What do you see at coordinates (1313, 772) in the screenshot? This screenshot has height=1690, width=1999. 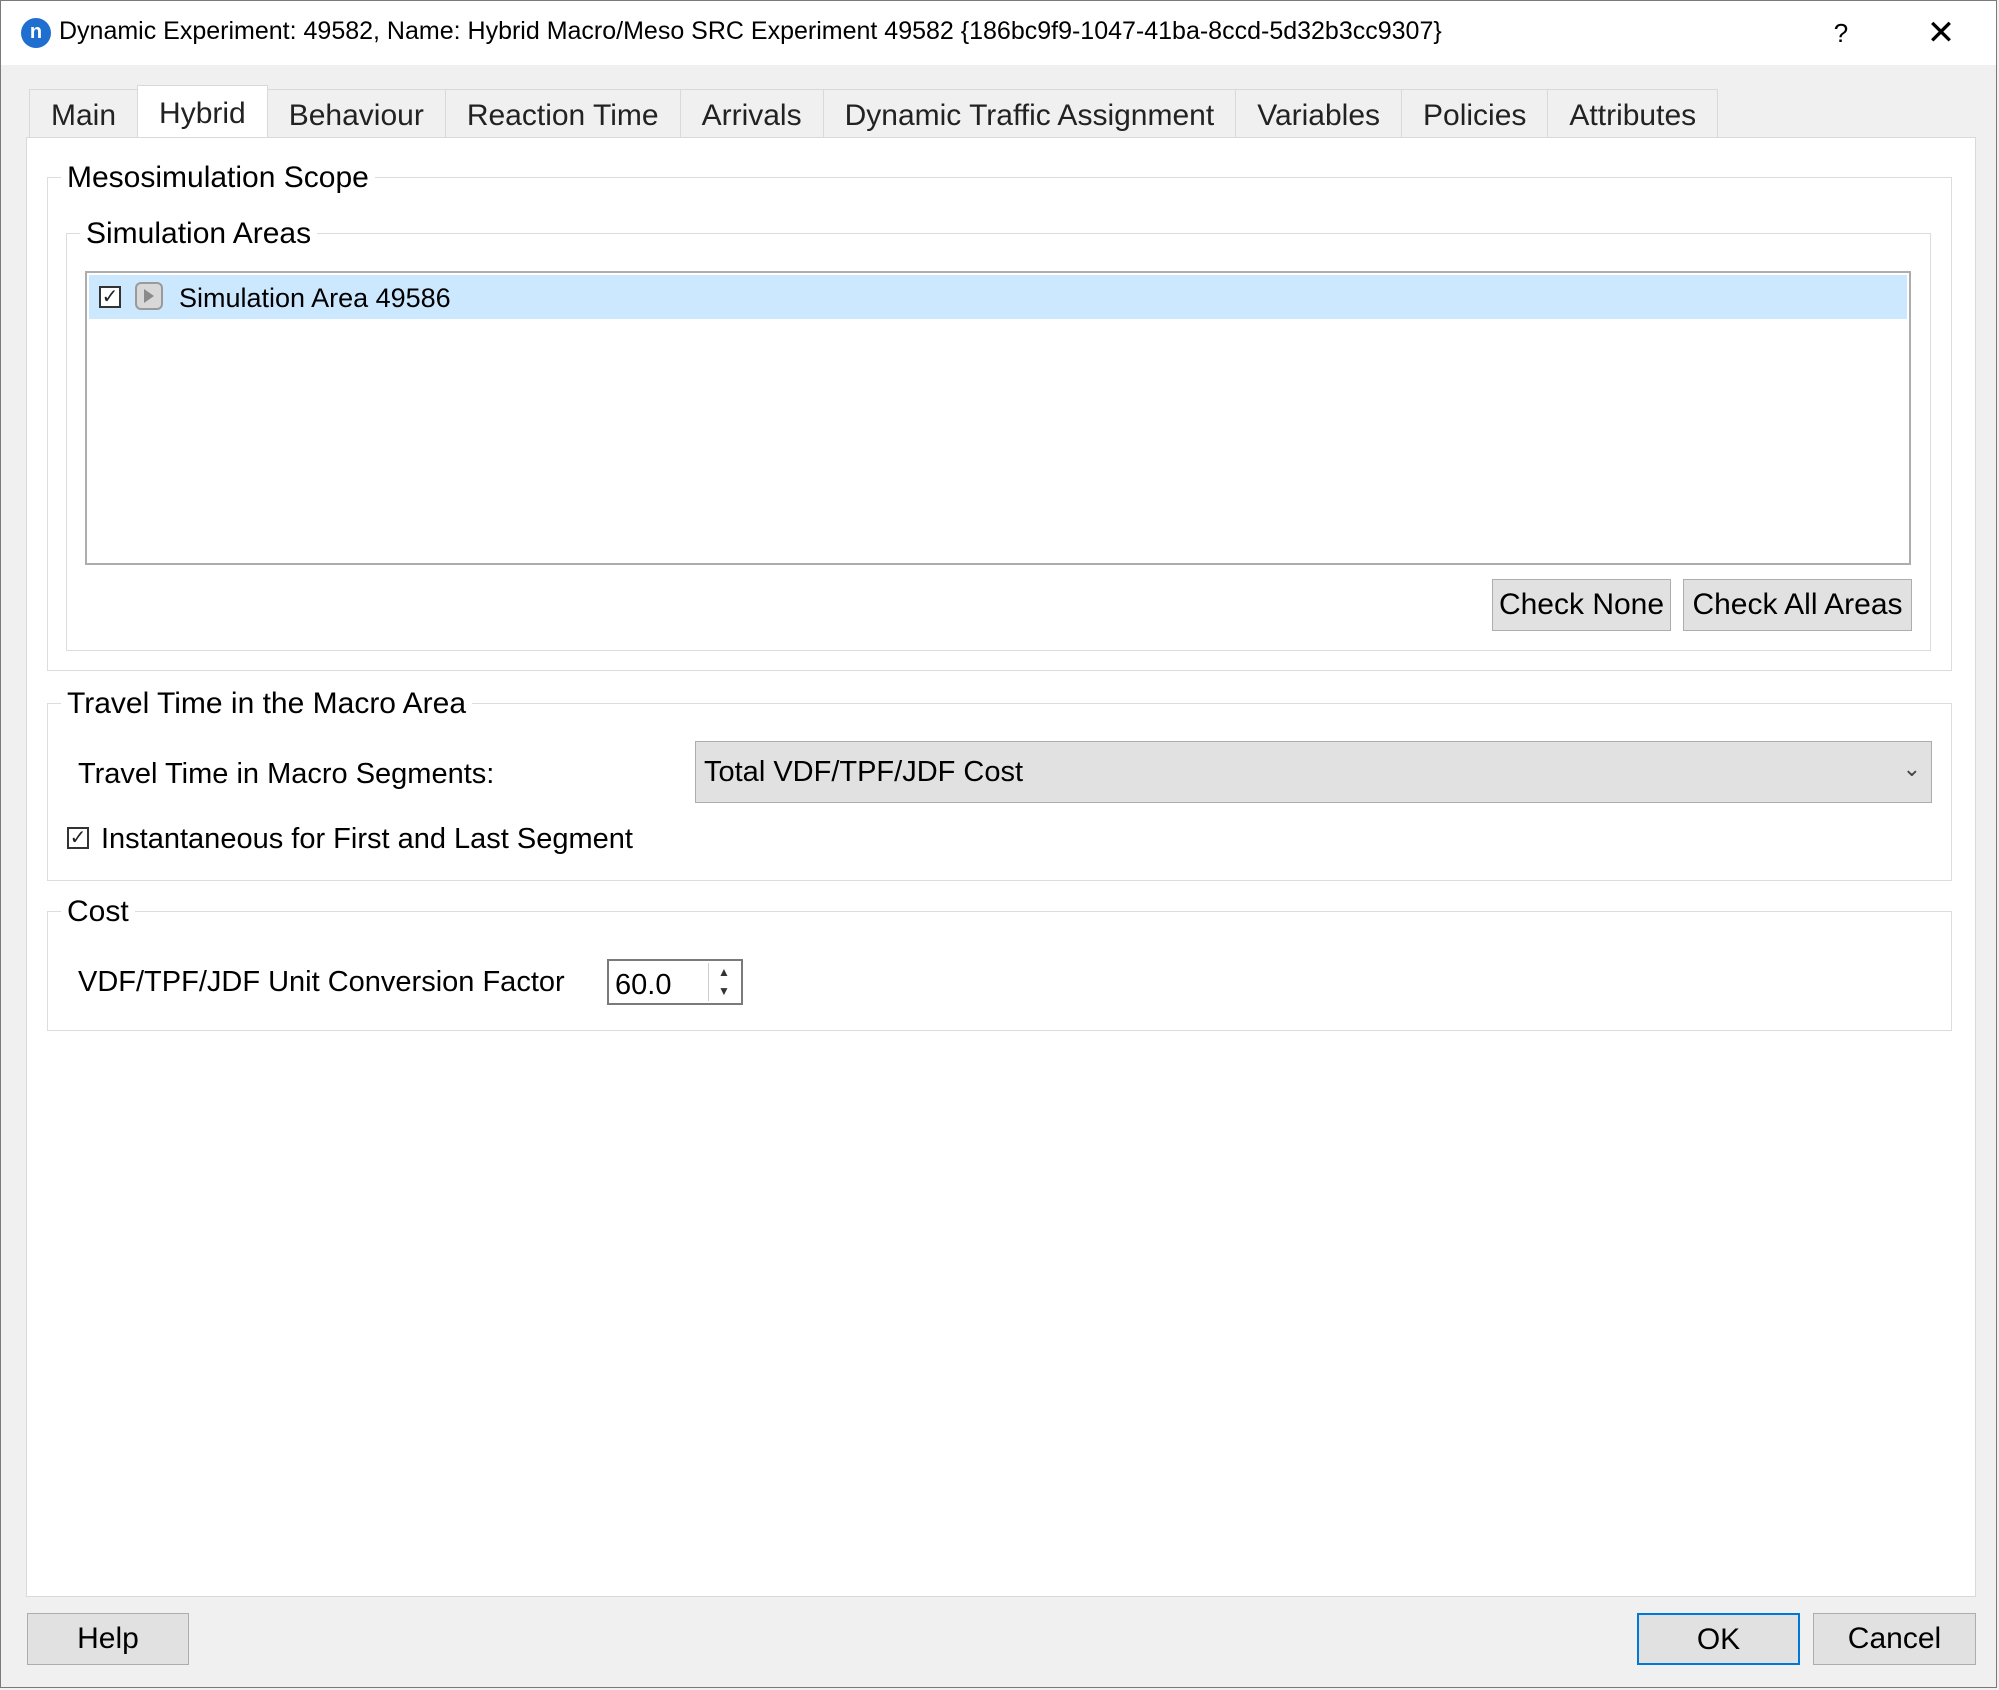 I see `macro-segments-select: Total VDF/TPF/JDF Cost ⌄` at bounding box center [1313, 772].